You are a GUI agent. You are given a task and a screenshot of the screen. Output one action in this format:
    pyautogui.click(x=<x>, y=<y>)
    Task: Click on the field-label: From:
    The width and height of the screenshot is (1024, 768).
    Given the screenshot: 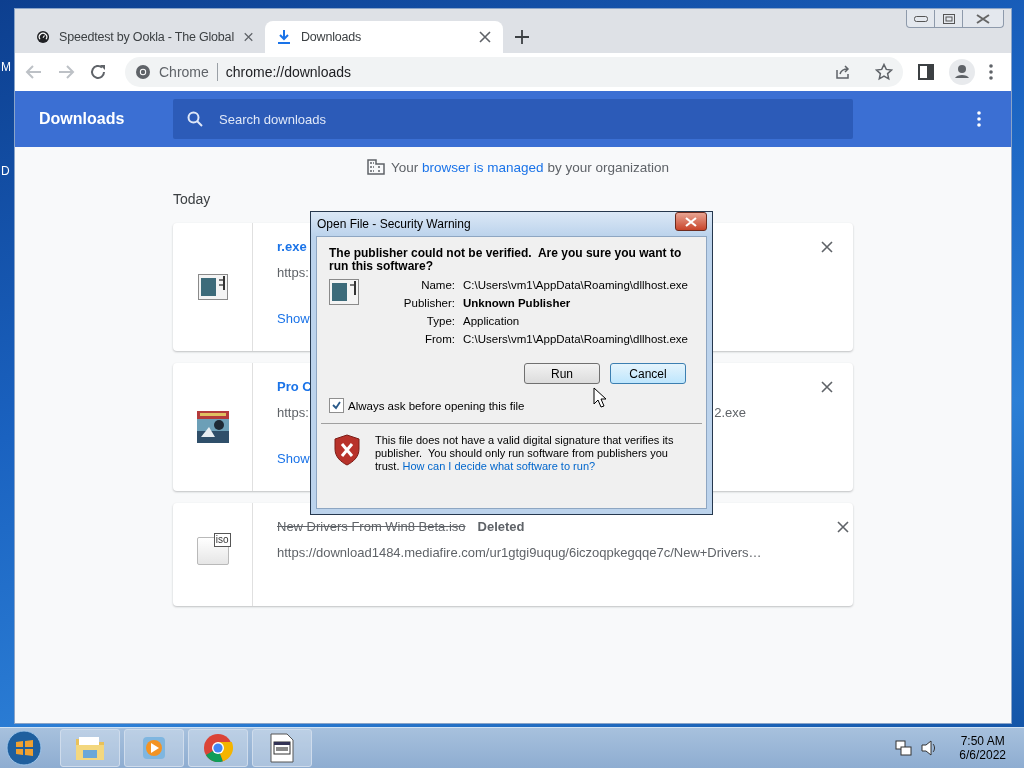 What is the action you would take?
    pyautogui.click(x=439, y=339)
    